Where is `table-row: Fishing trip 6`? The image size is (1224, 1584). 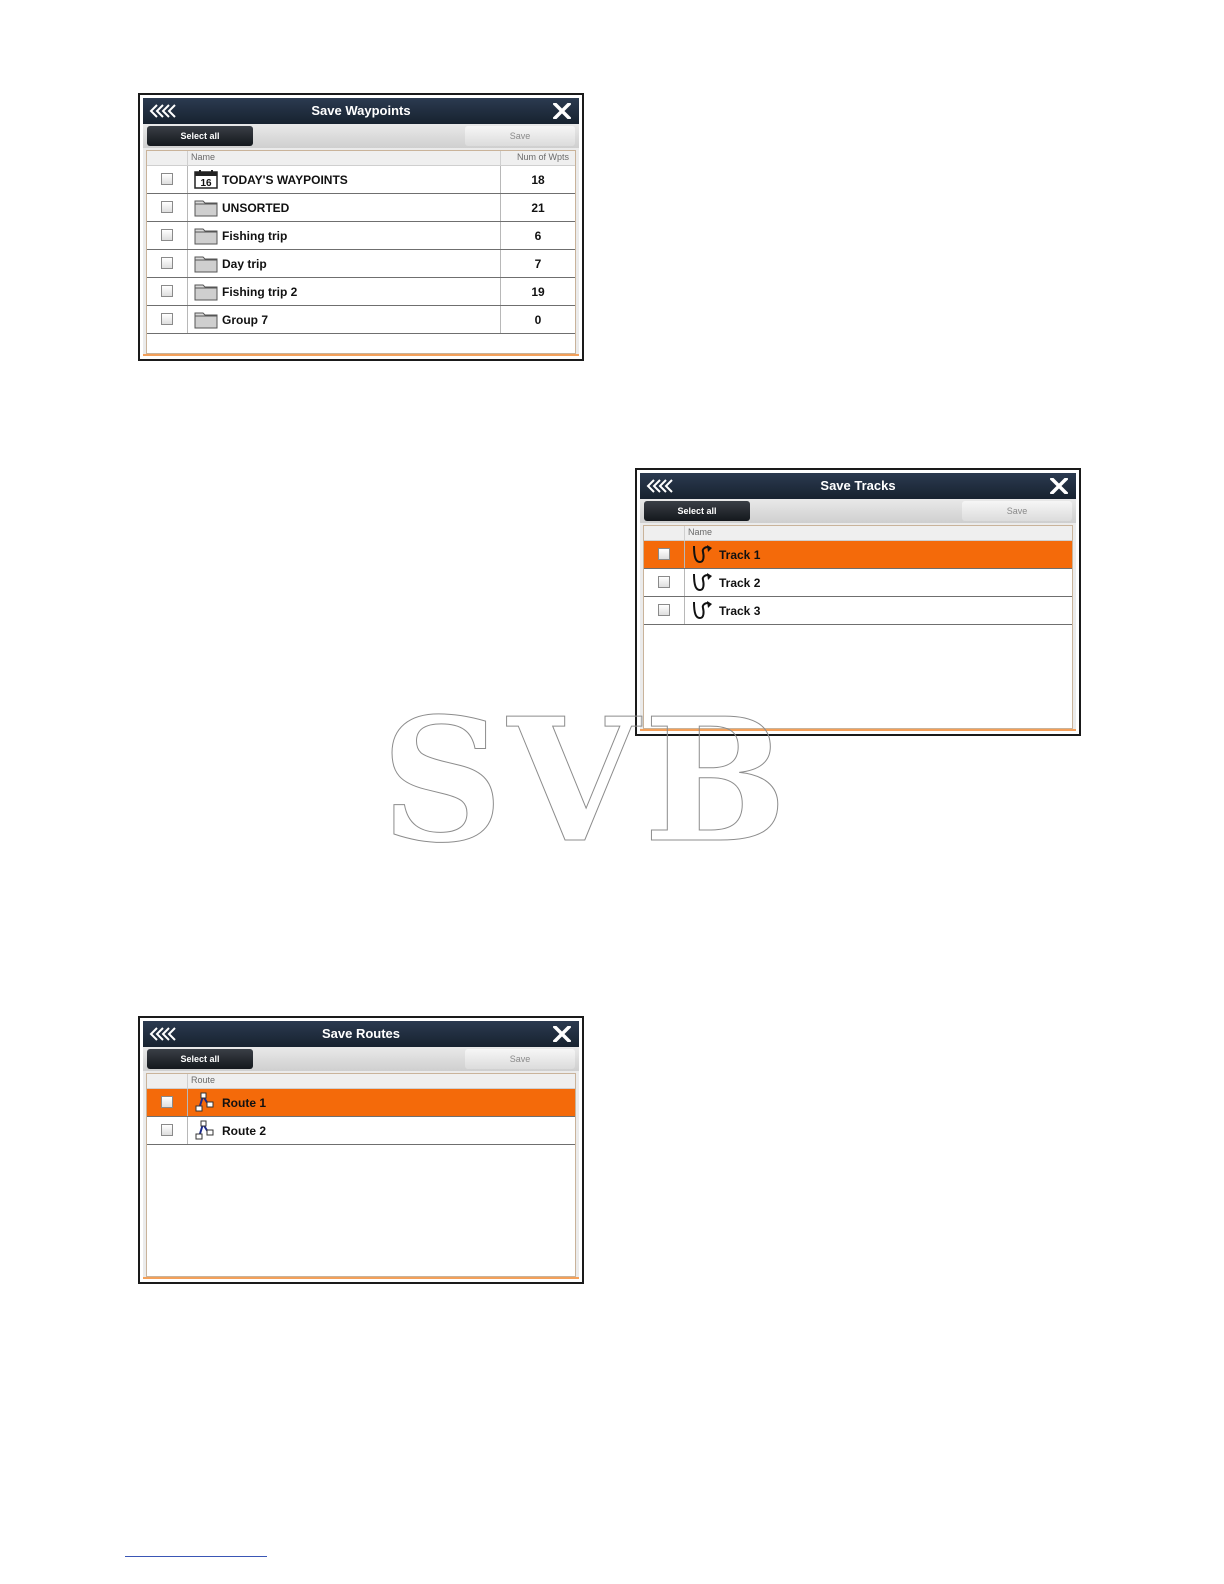
table-row: Fishing trip 6 is located at coordinates (361, 236).